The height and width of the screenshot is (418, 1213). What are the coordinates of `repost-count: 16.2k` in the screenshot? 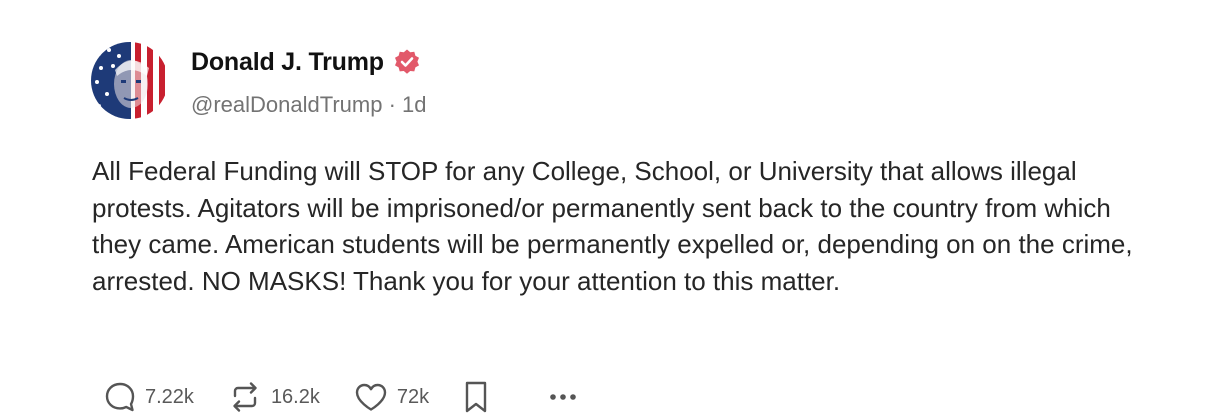 It's located at (295, 396).